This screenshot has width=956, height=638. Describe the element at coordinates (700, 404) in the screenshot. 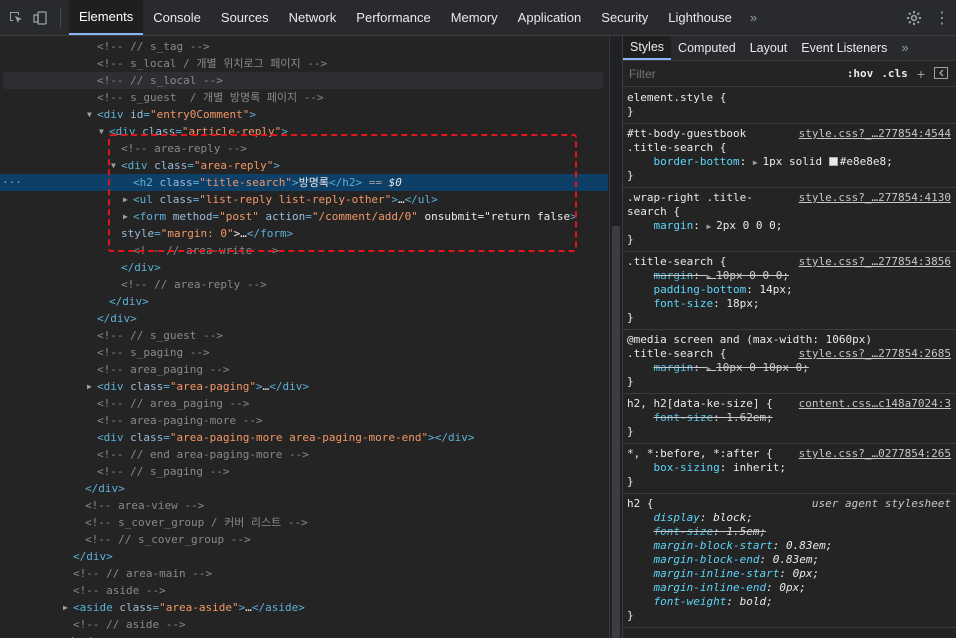

I see `rule-selector: h2, h2[data-ke-size] {` at that location.